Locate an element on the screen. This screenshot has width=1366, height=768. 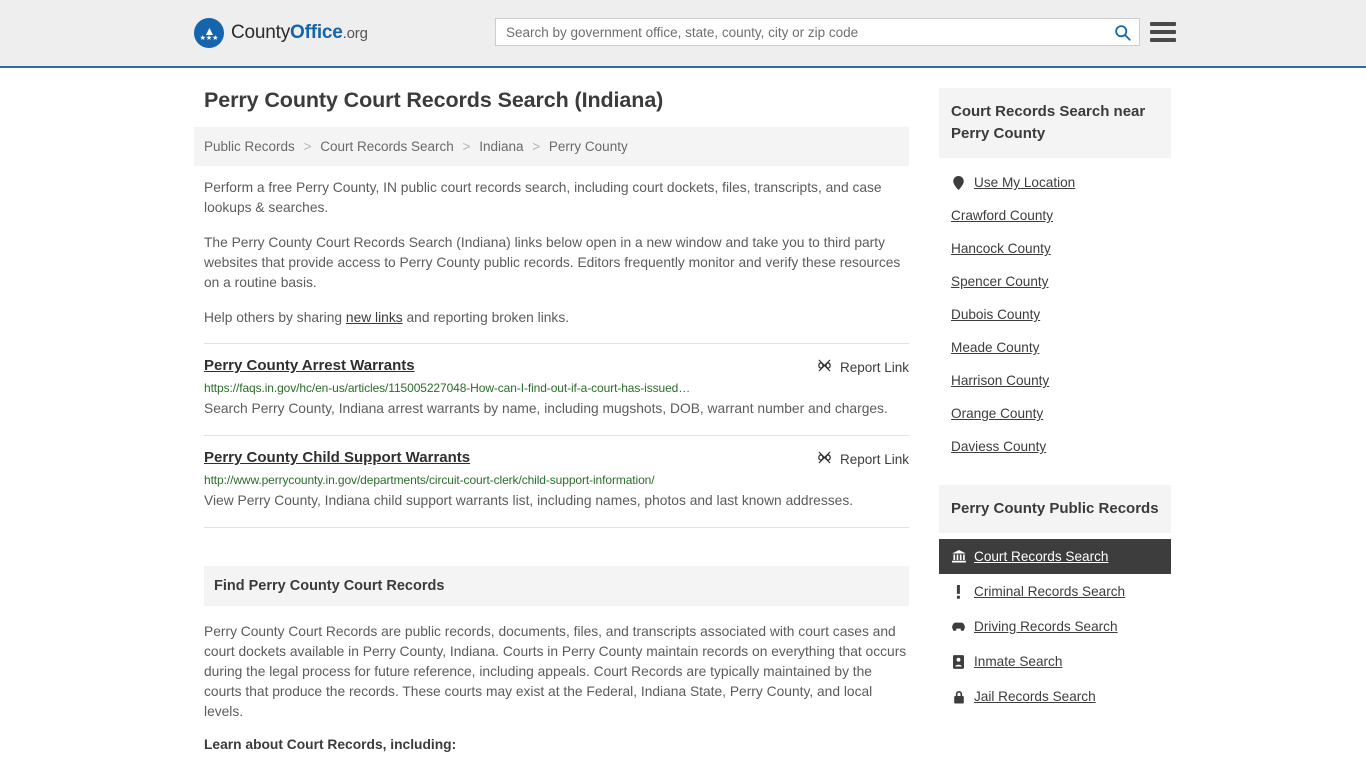
sidebar-item-driving-records-search: Driving Records Search is located at coordinates (1055, 626).